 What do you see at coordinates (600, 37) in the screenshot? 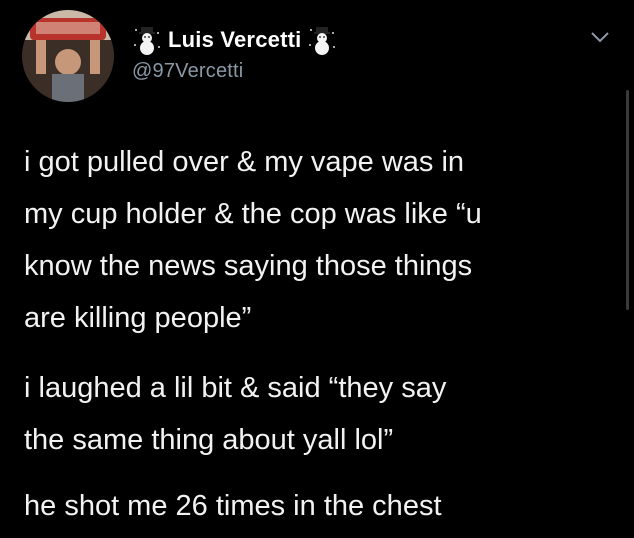
I see `chevron-down-icon` at bounding box center [600, 37].